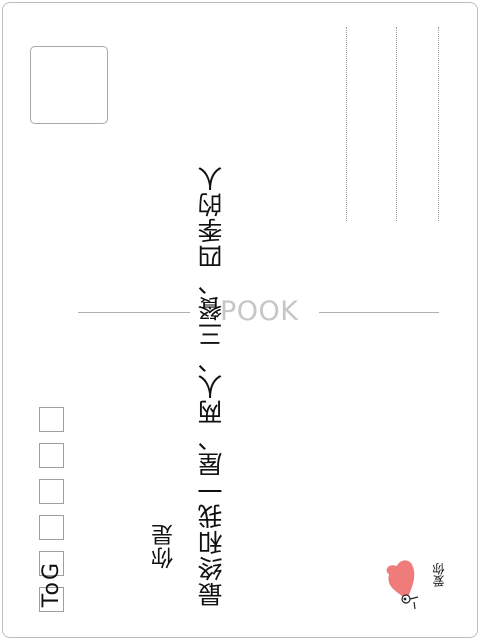  What do you see at coordinates (379, 312) in the screenshot?
I see `divider-right` at bounding box center [379, 312].